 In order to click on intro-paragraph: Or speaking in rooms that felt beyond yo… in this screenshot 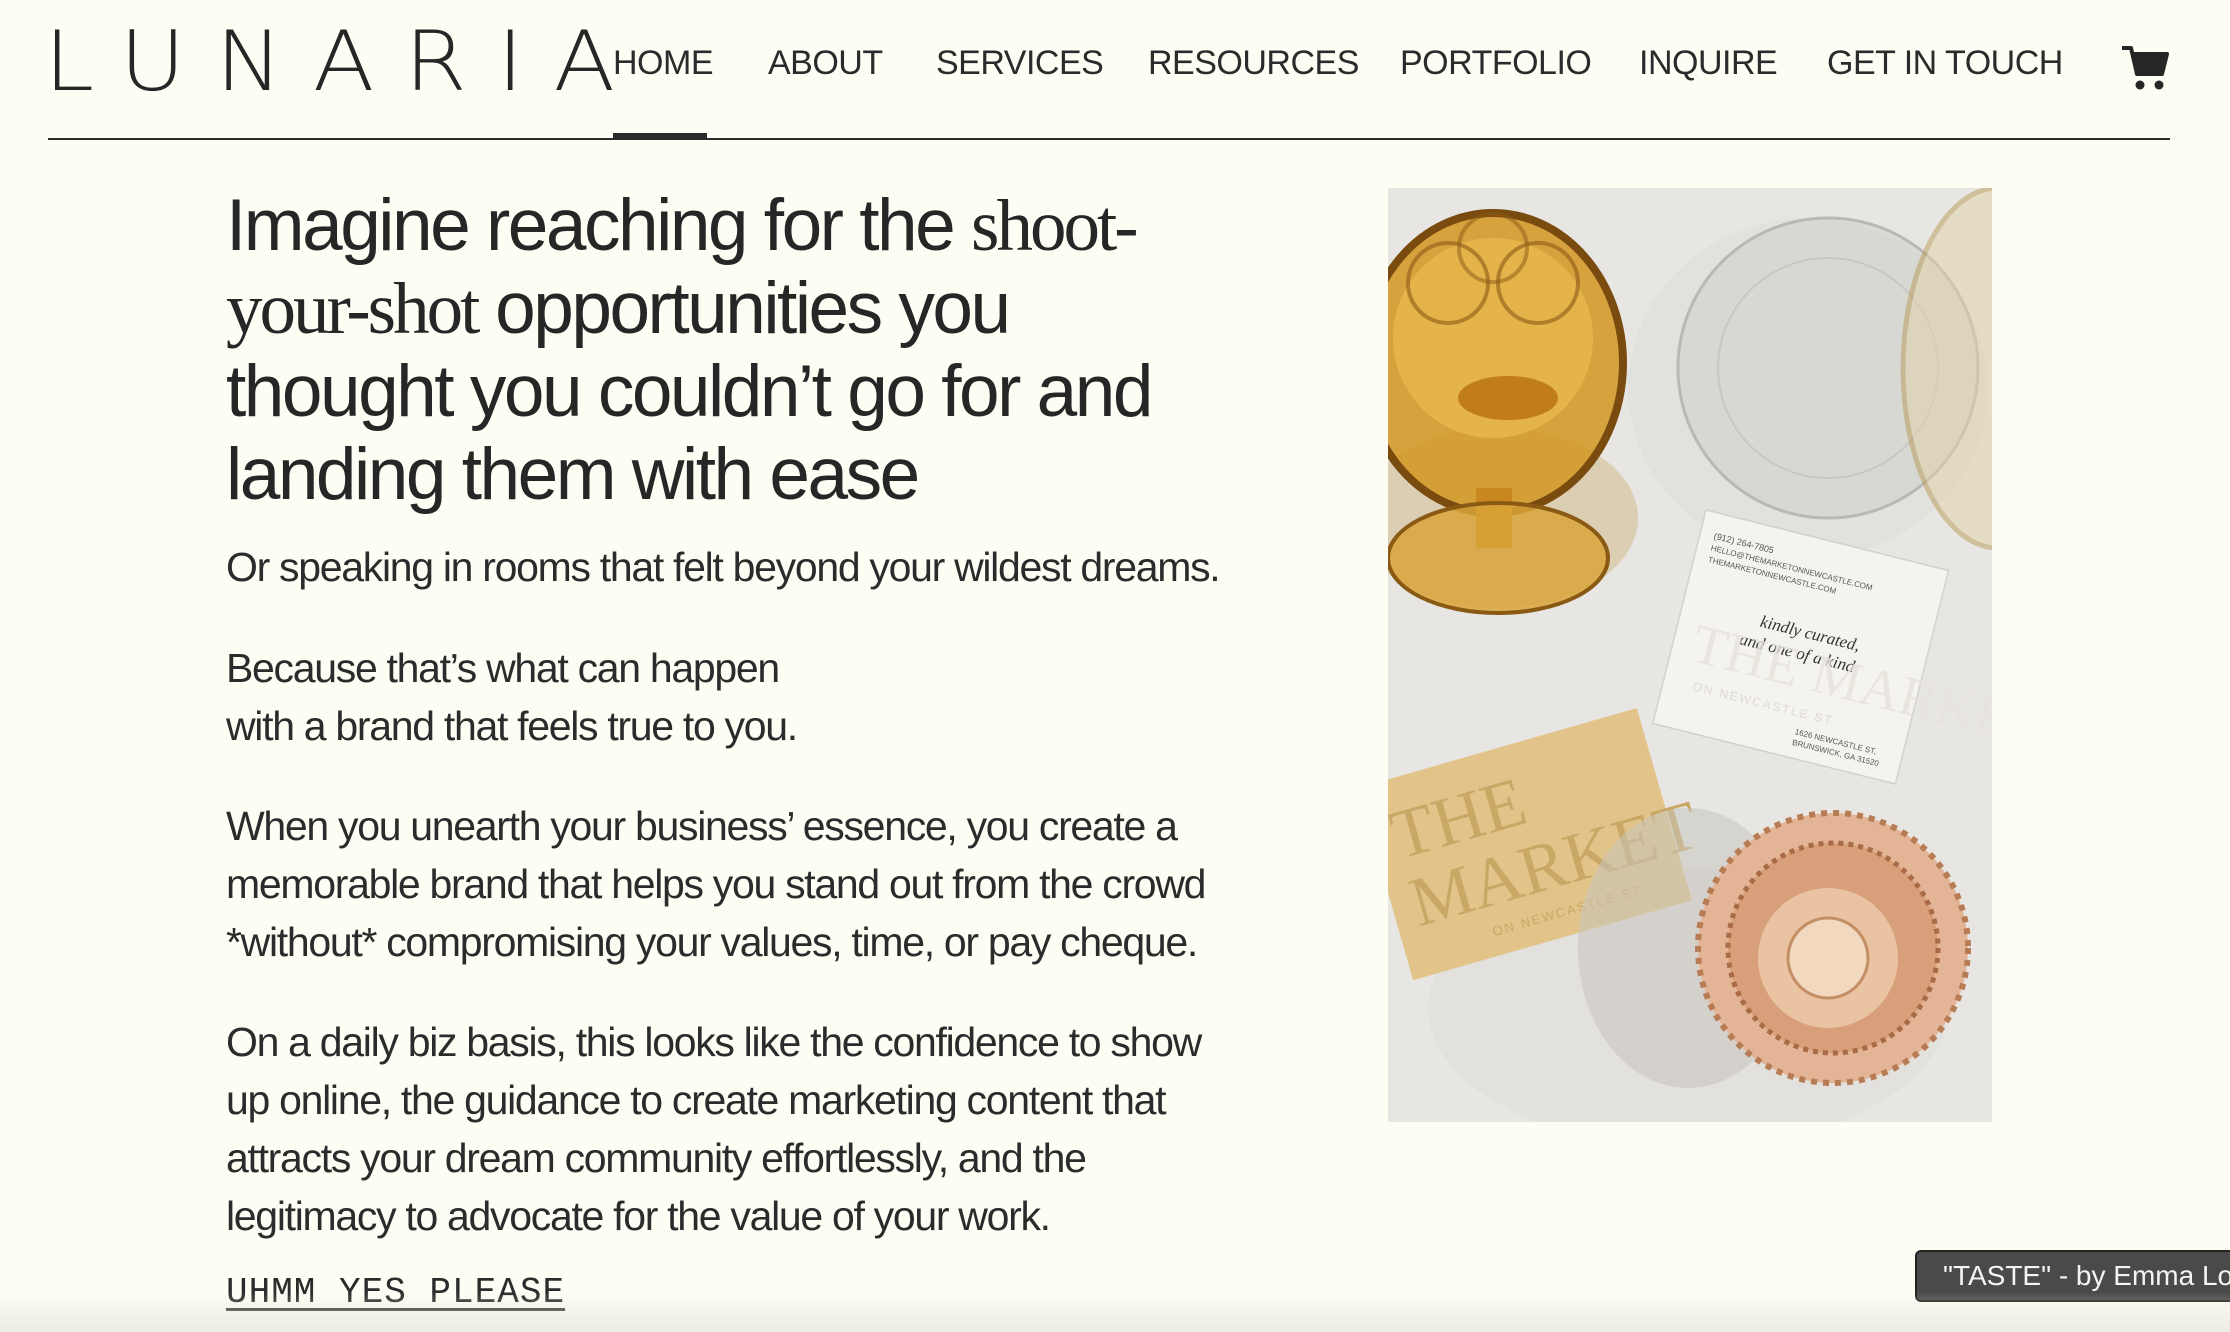, I will do `click(723, 567)`.